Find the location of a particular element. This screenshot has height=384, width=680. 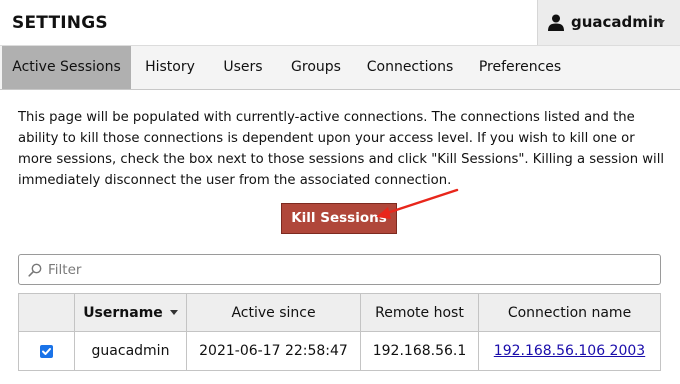

checkmark-icon is located at coordinates (46, 351).